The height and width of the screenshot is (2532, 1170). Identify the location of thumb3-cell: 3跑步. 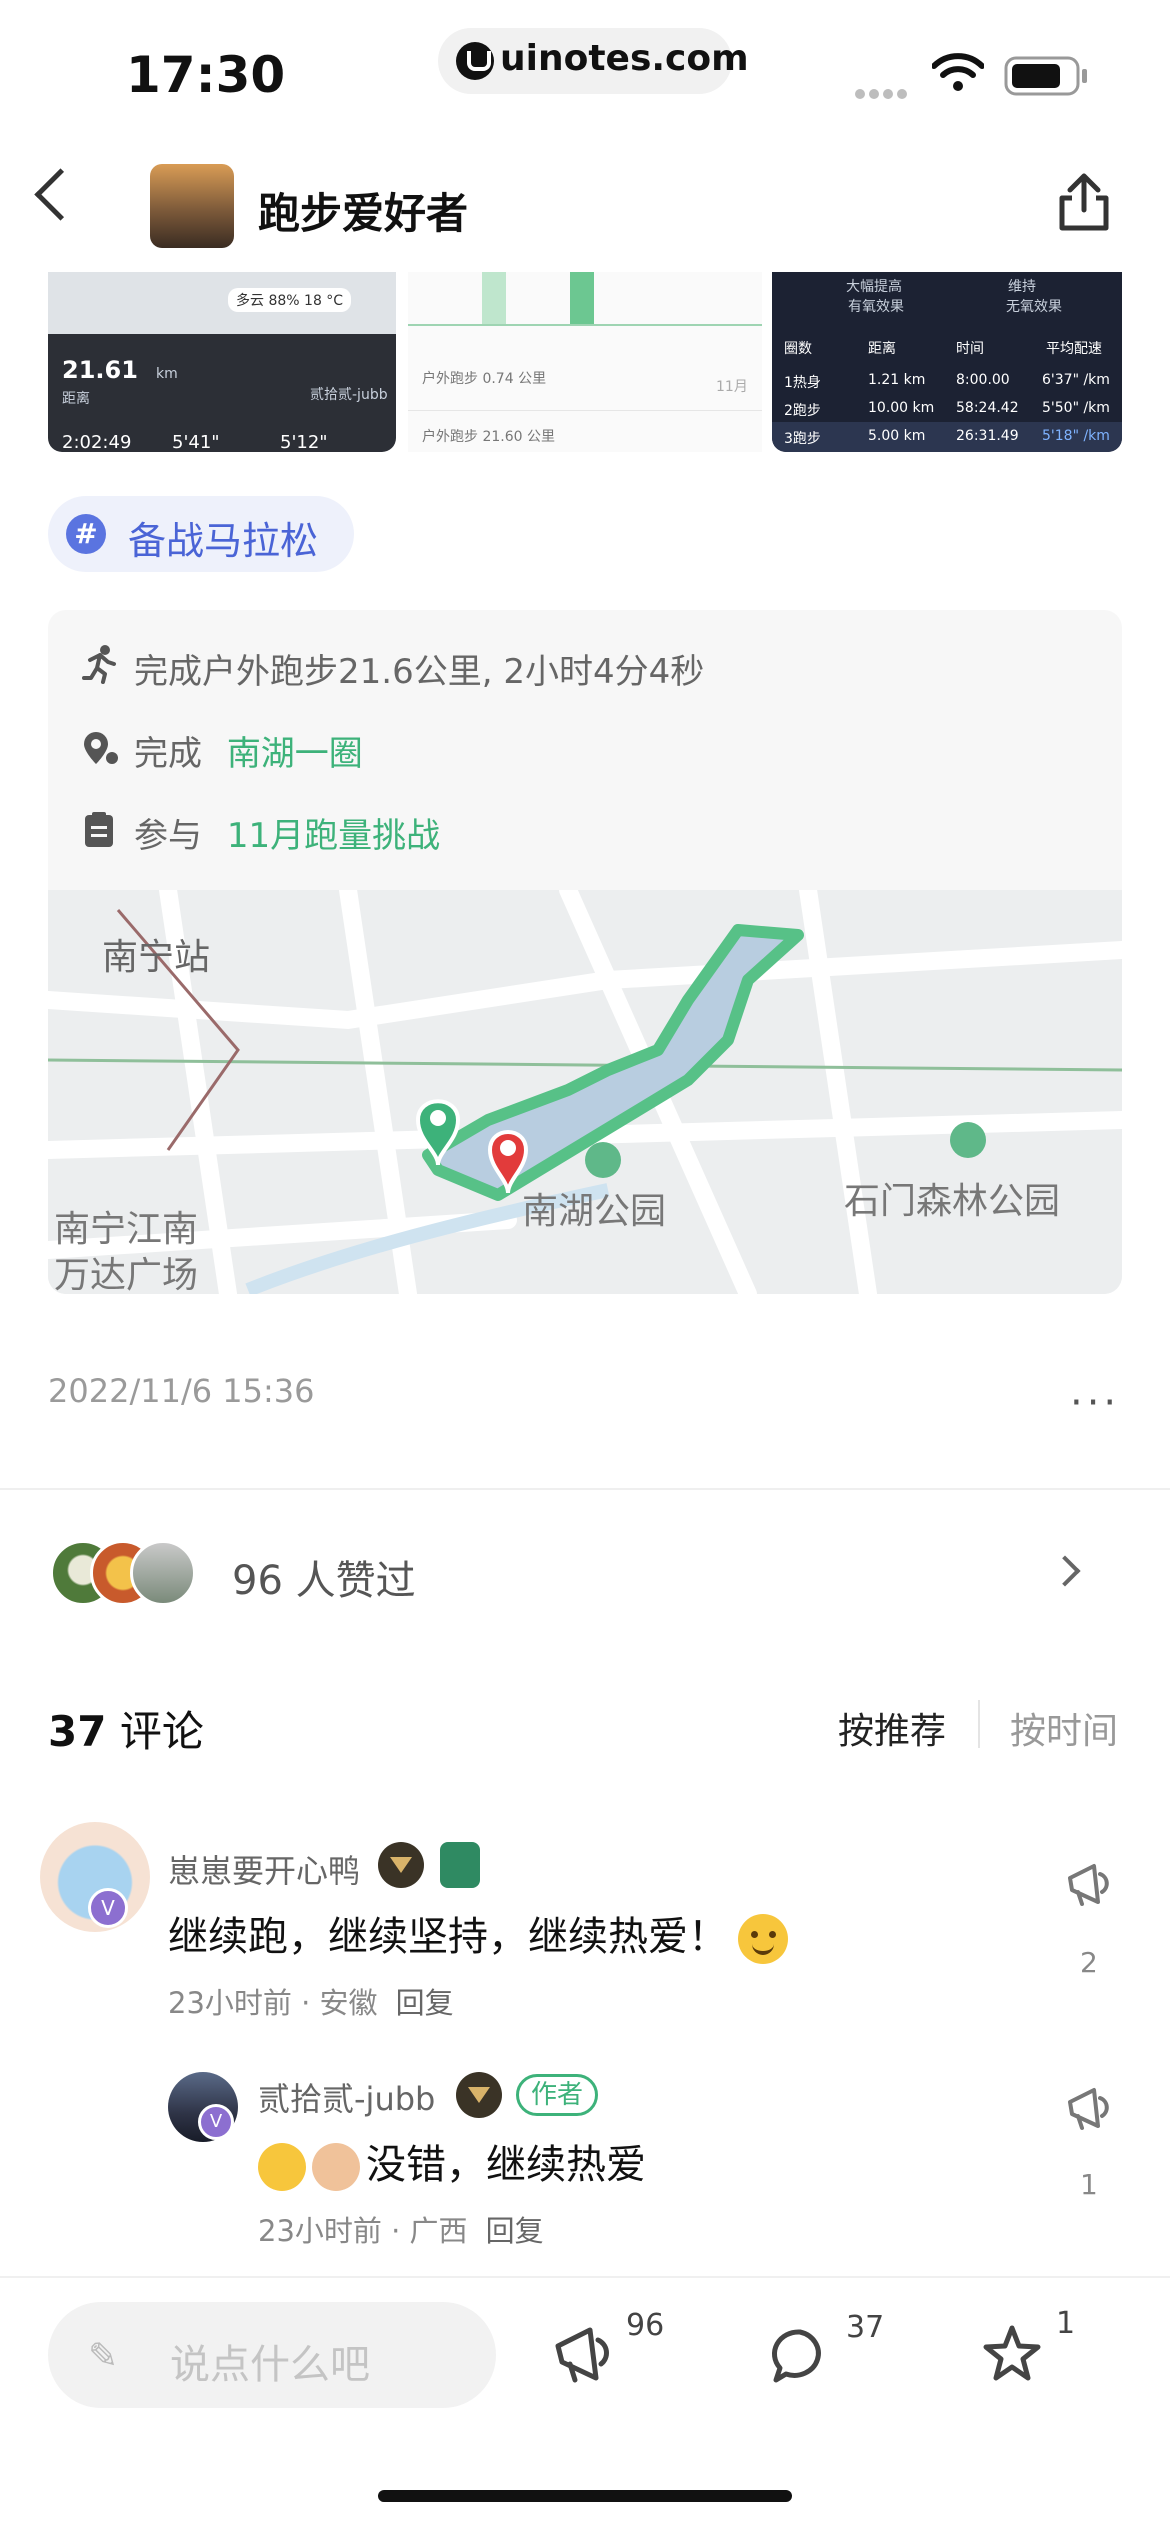
(802, 439).